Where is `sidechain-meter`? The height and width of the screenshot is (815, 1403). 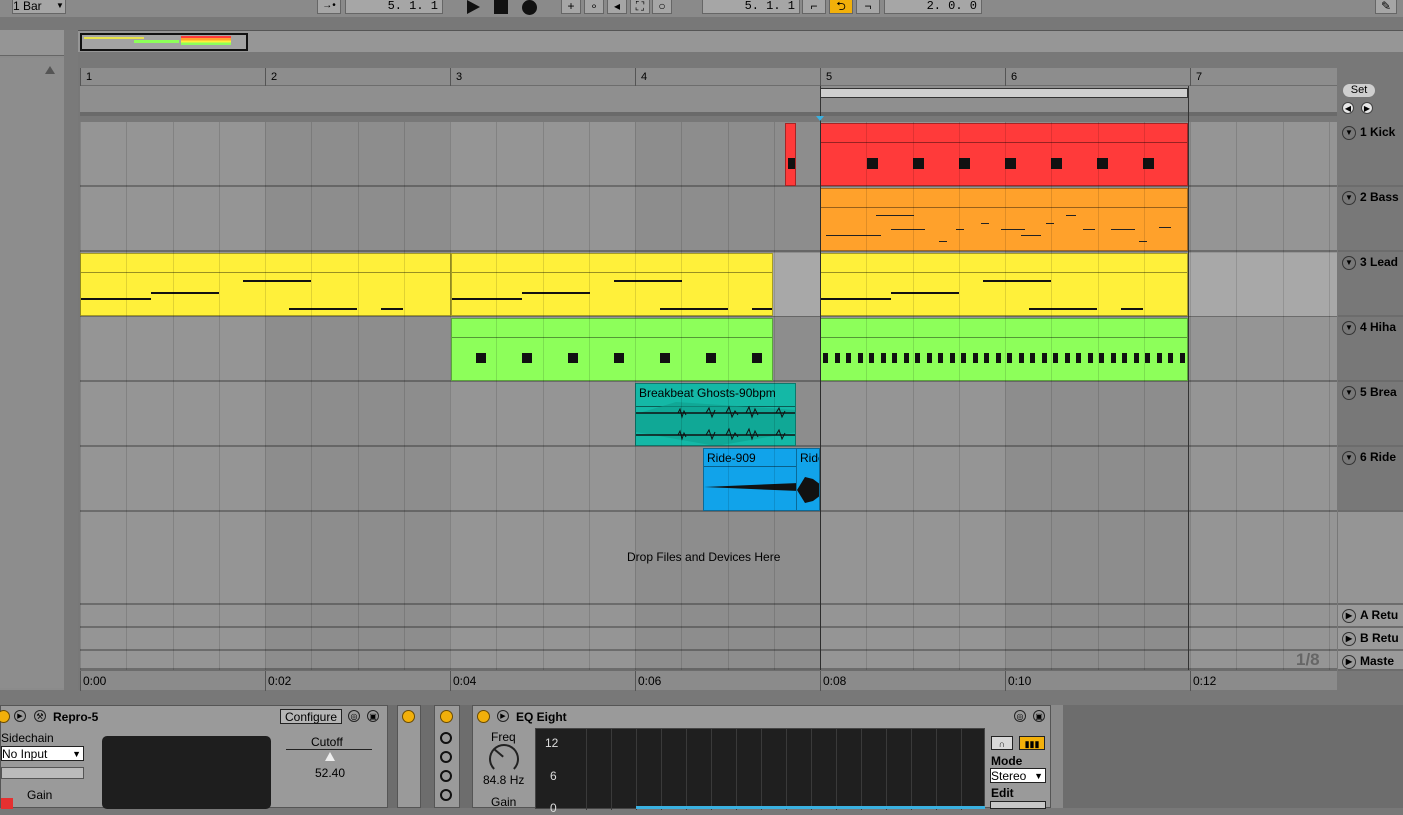
sidechain-meter is located at coordinates (42, 773).